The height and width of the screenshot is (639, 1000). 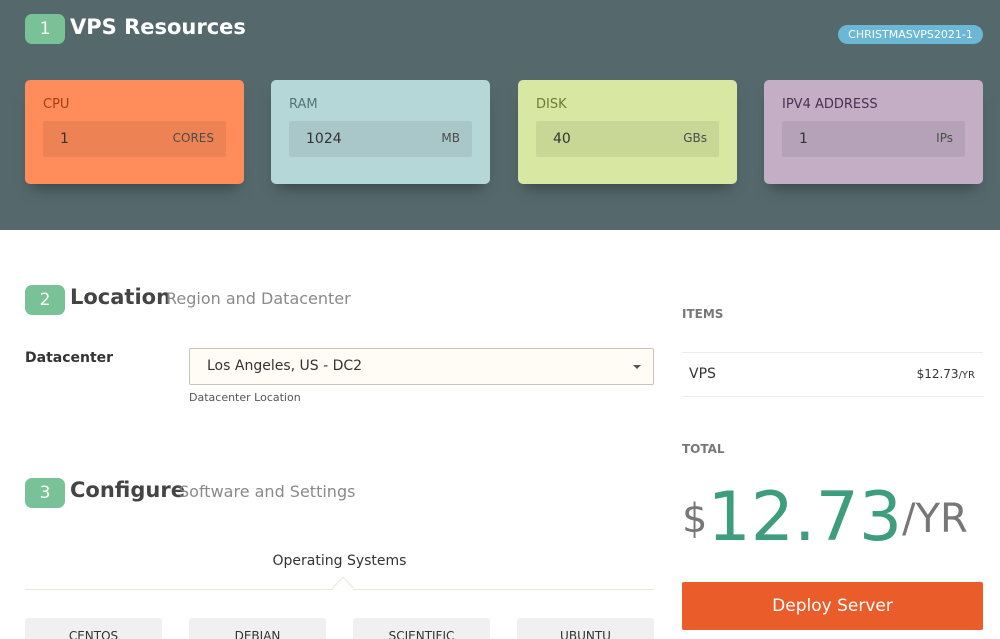 I want to click on tab-pointer, so click(x=343, y=588).